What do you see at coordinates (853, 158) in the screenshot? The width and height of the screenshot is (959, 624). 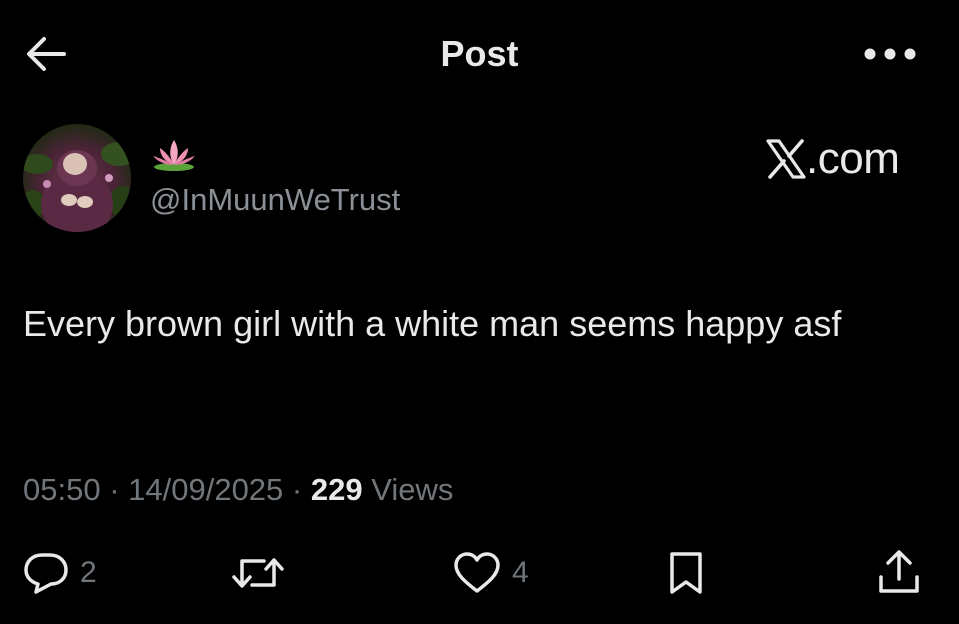 I see `watermark-text: .com` at bounding box center [853, 158].